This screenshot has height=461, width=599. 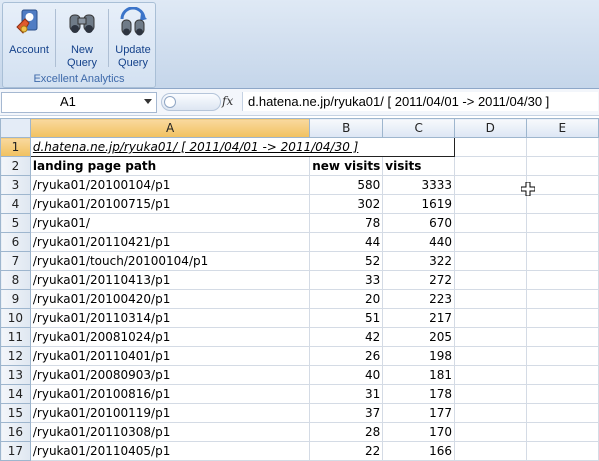 What do you see at coordinates (346, 204) in the screenshot?
I see `cell-new-visits: 302` at bounding box center [346, 204].